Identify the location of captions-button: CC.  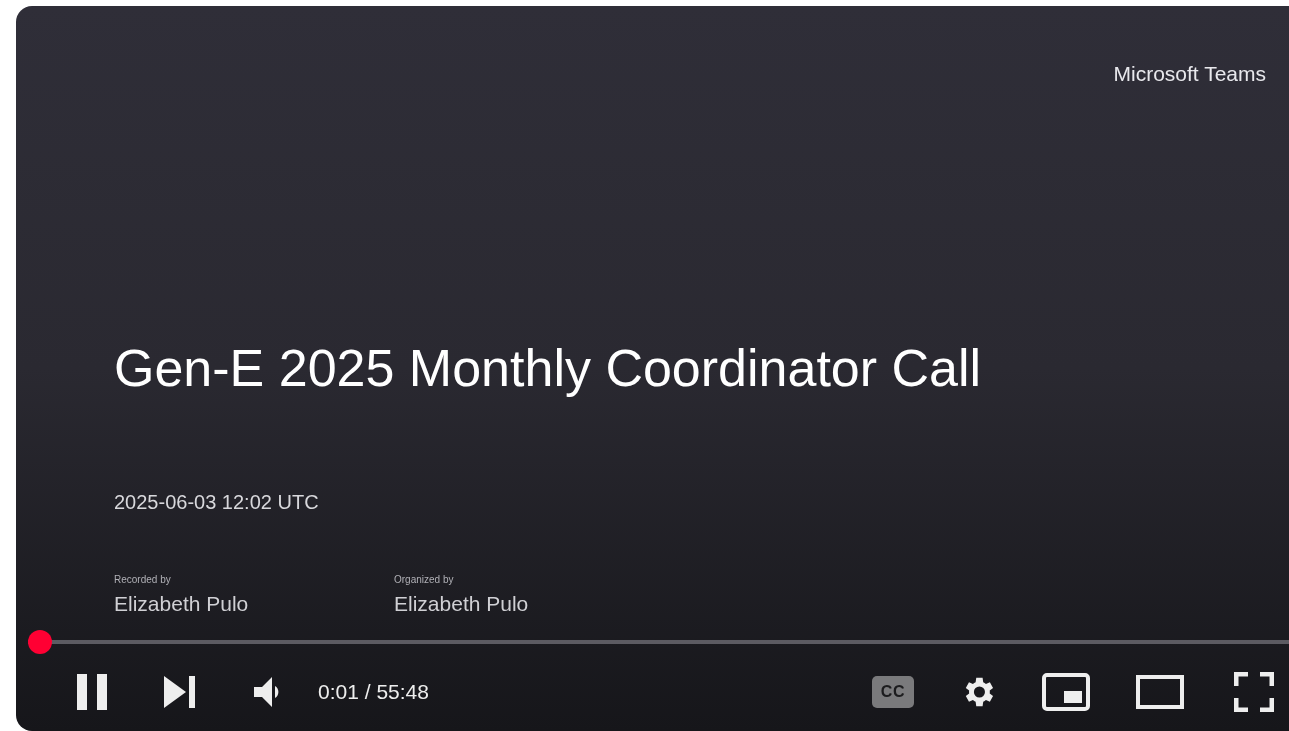
(893, 692).